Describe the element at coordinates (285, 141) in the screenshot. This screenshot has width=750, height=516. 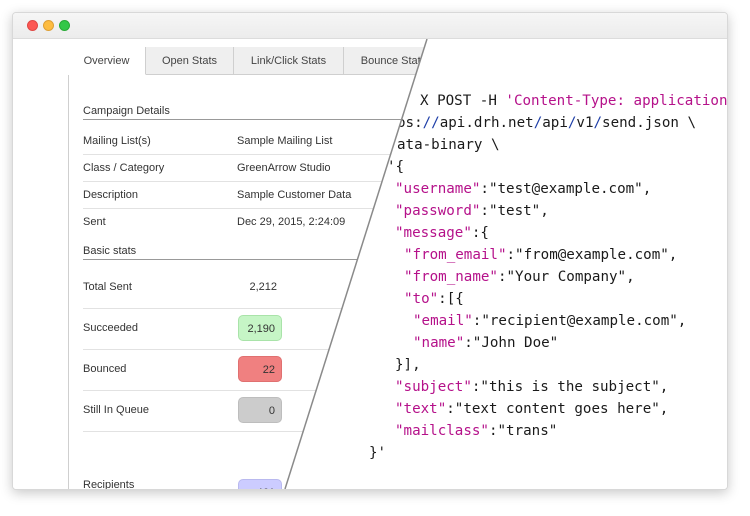
I see `detail-value: Sample Mailing List` at that location.